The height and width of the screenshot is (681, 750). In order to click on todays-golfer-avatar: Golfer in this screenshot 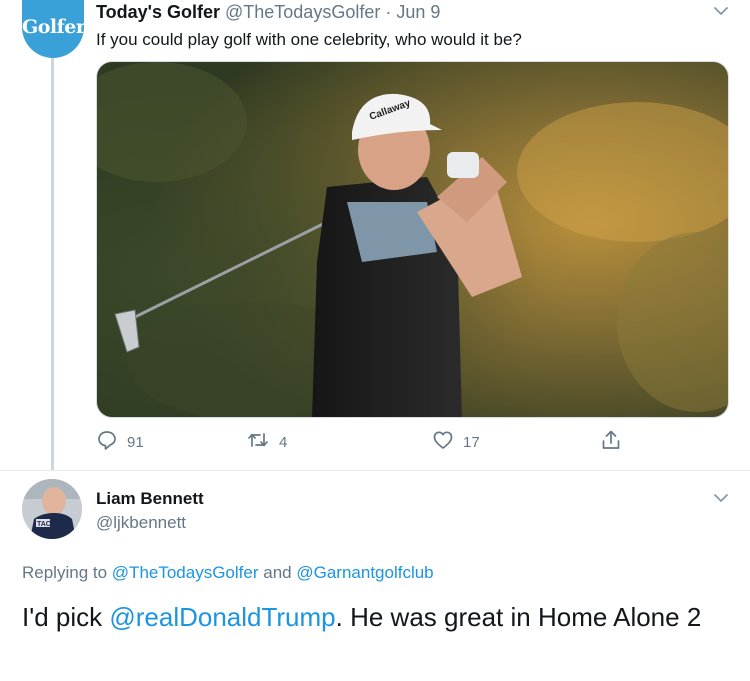, I will do `click(53, 29)`.